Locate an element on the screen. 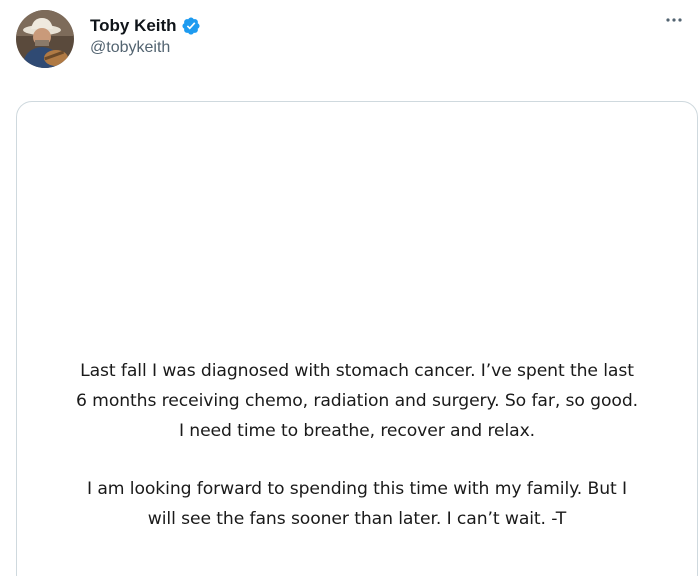  display-name: Toby Keith is located at coordinates (133, 26).